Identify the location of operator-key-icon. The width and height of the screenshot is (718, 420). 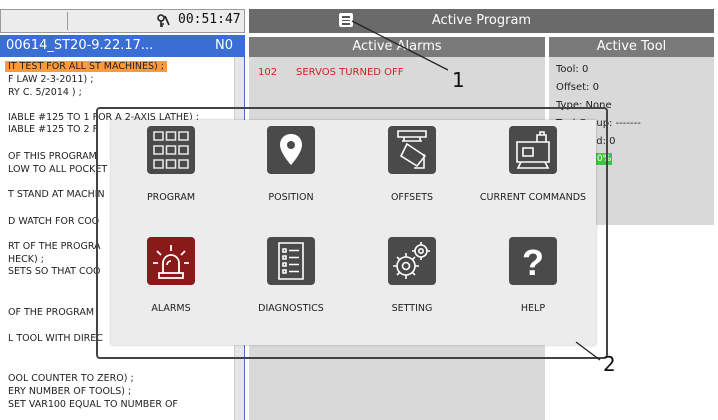
(163, 20).